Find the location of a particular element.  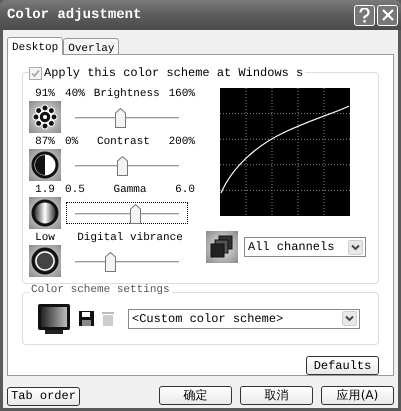

dropdown: All channels is located at coordinates (305, 247).